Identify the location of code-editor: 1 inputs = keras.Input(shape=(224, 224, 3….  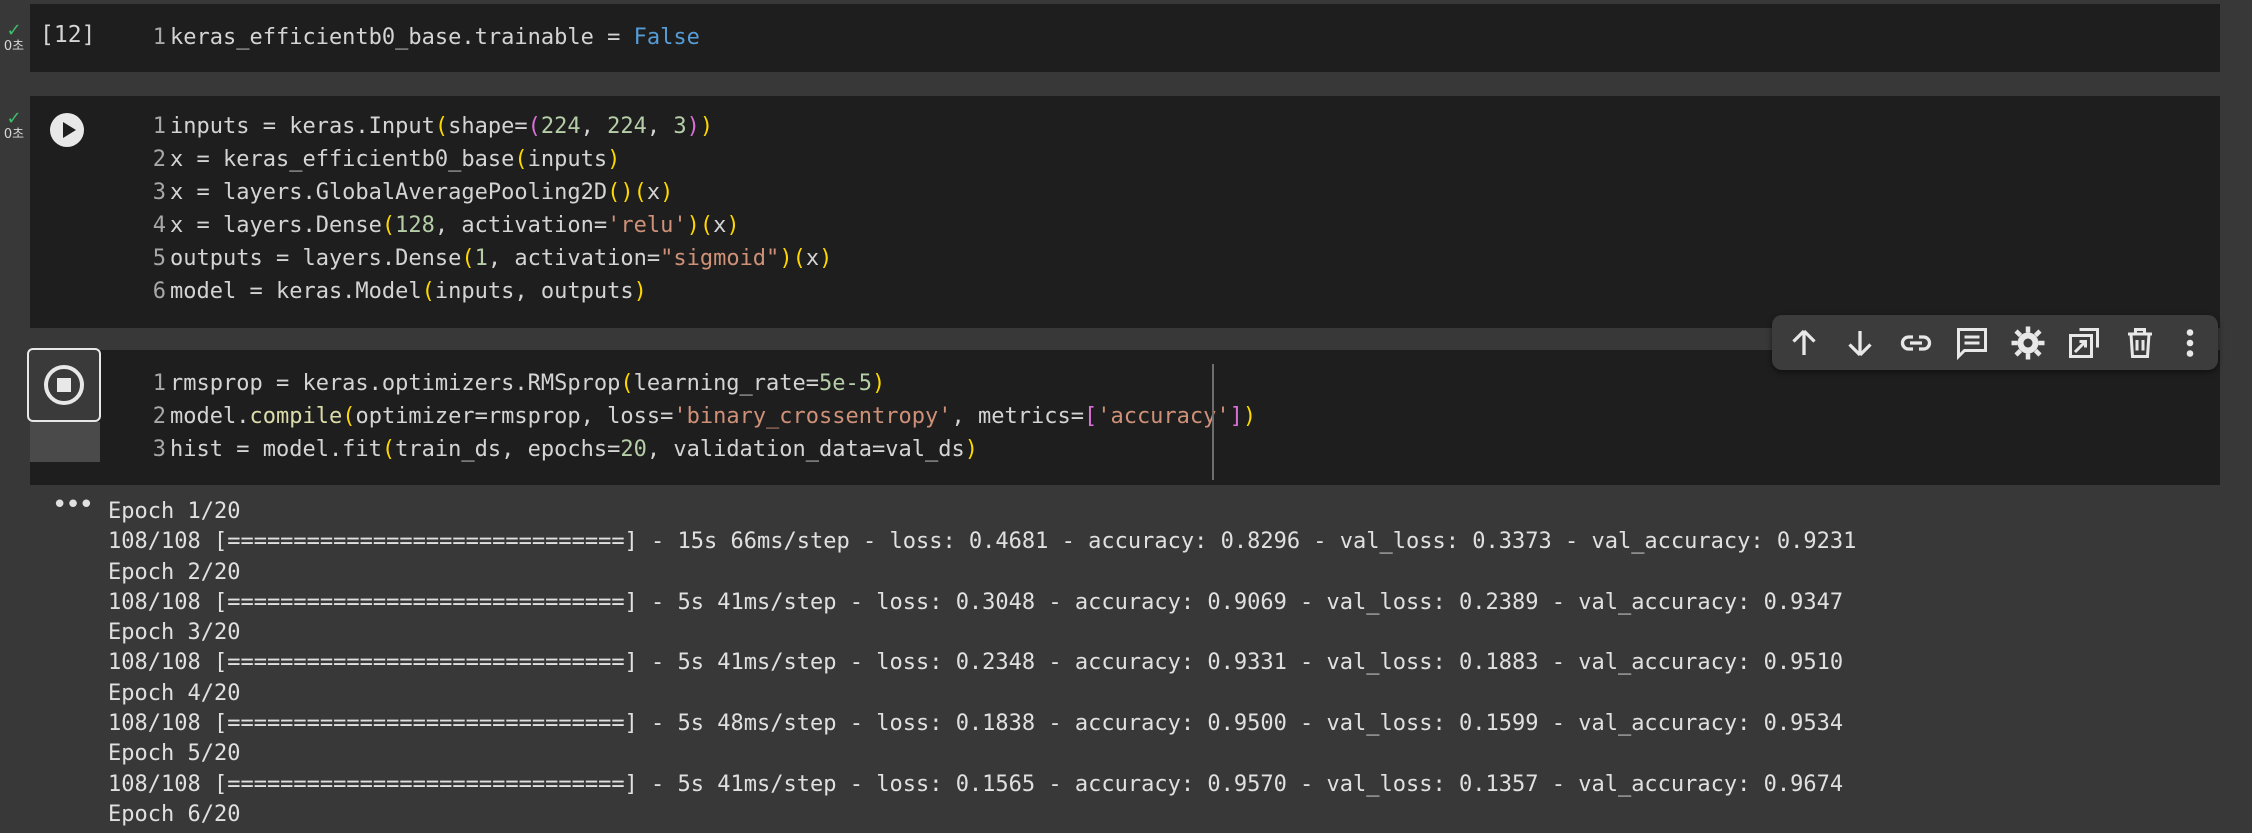
(488, 209).